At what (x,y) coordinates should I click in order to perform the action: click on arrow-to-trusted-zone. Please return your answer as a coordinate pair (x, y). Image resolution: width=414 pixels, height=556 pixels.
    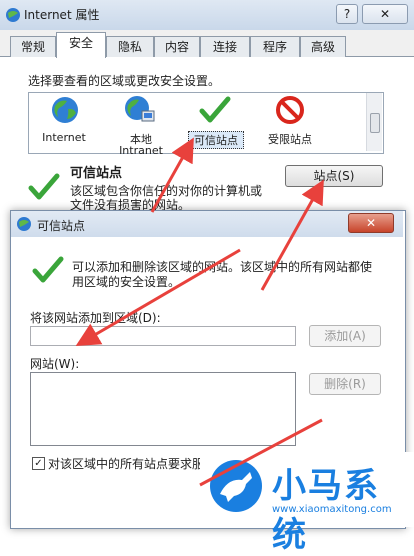
    Looking at the image, I should click on (172, 175).